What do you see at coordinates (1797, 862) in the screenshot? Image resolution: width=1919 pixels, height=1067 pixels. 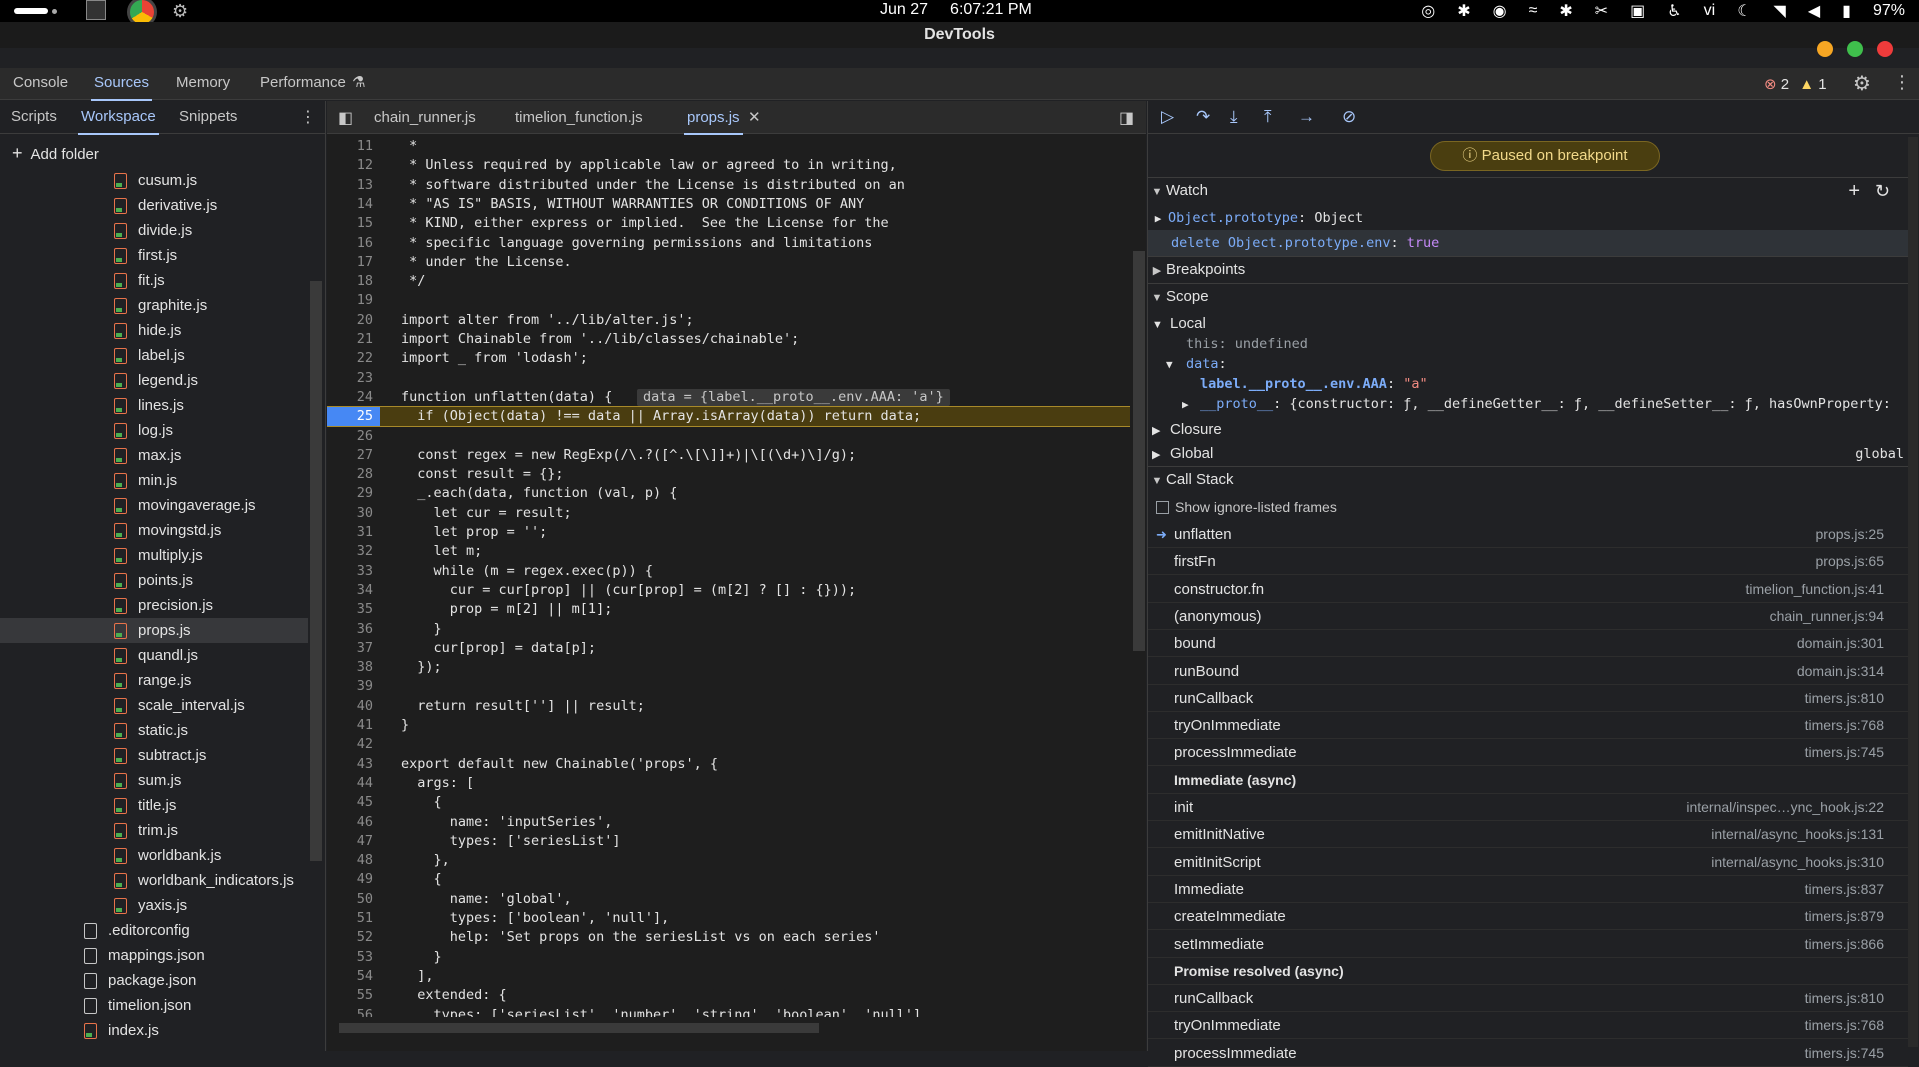 I see `frame-location: internal/async_hooks.js:310` at bounding box center [1797, 862].